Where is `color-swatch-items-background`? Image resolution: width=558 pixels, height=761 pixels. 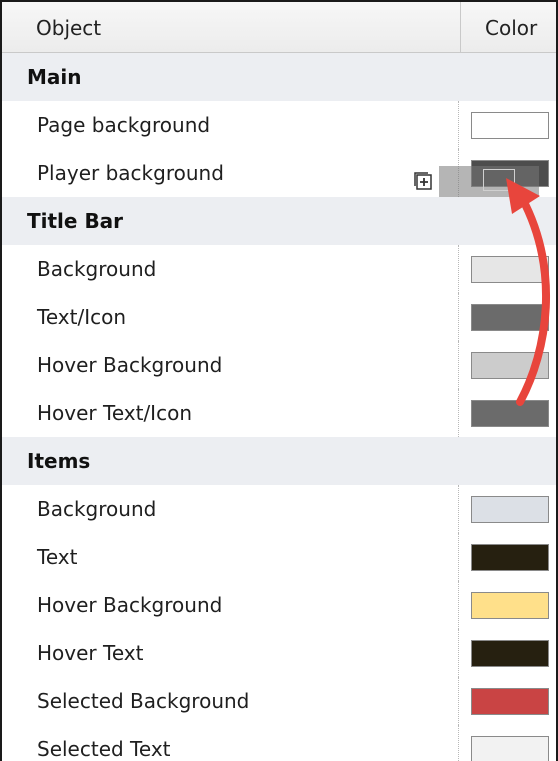 color-swatch-items-background is located at coordinates (510, 509).